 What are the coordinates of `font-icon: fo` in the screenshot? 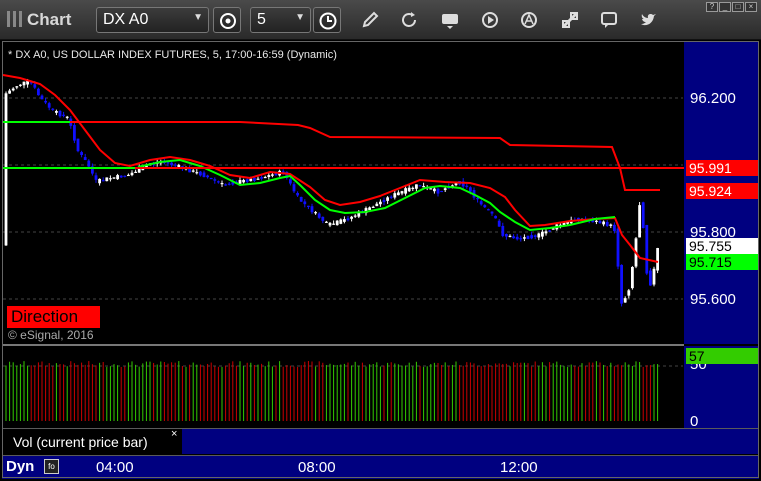 It's located at (51, 466).